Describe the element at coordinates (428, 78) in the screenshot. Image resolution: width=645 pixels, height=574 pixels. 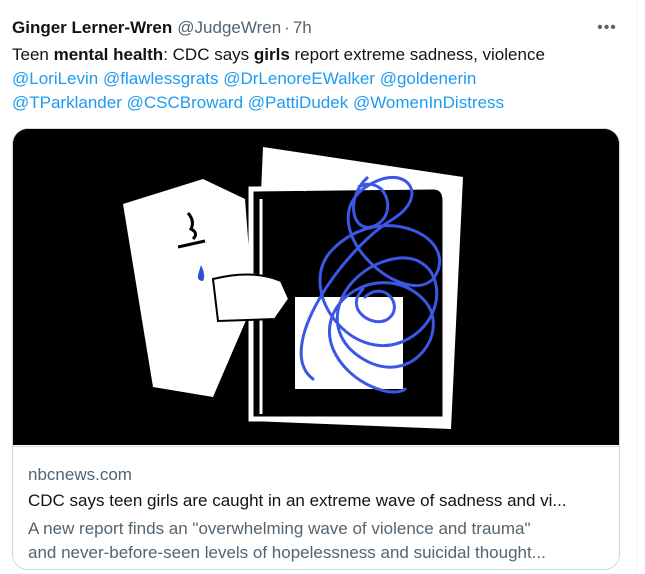
I see `mention-link: @goldenerin` at that location.